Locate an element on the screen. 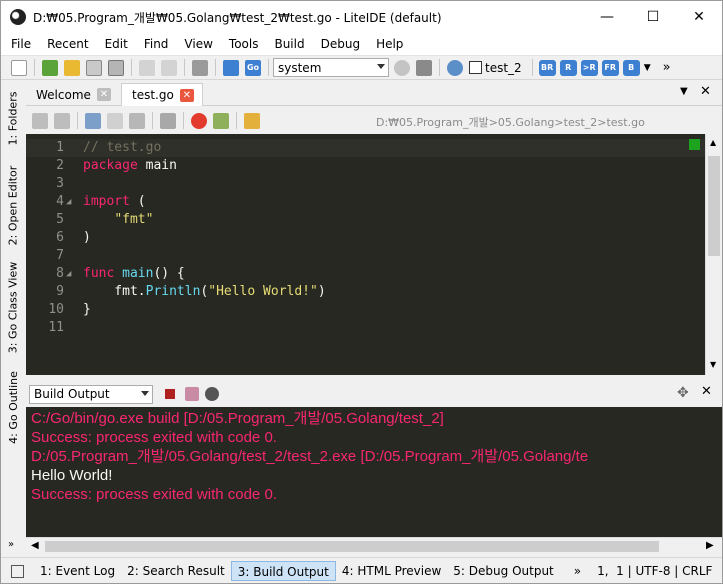  maximize-button: ☐ is located at coordinates (653, 17).